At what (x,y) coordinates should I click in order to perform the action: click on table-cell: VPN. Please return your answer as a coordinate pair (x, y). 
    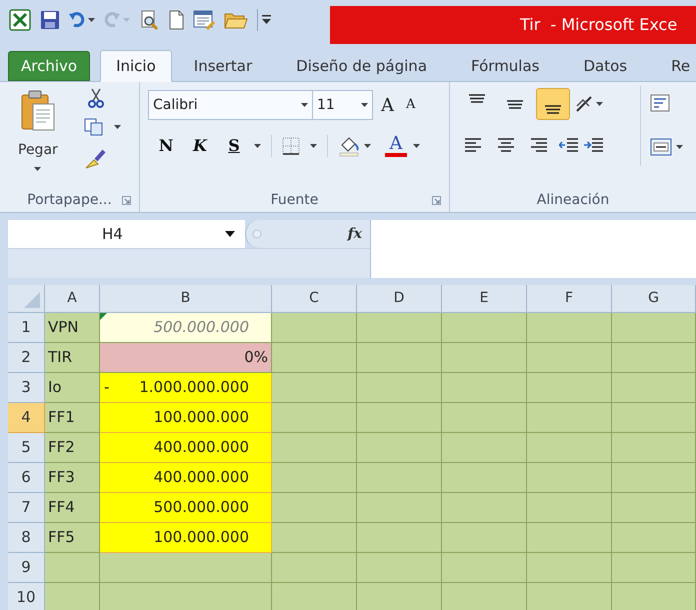
    Looking at the image, I should click on (72, 328).